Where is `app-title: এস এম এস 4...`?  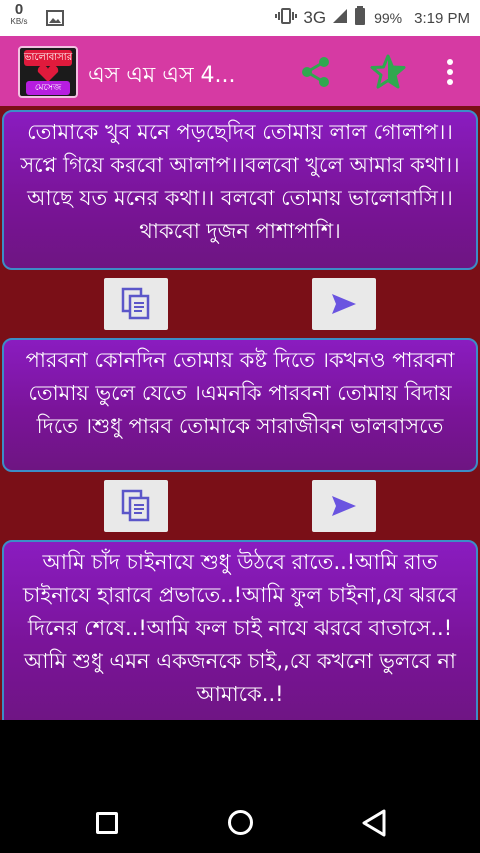 app-title: এস এম এস 4... is located at coordinates (162, 75).